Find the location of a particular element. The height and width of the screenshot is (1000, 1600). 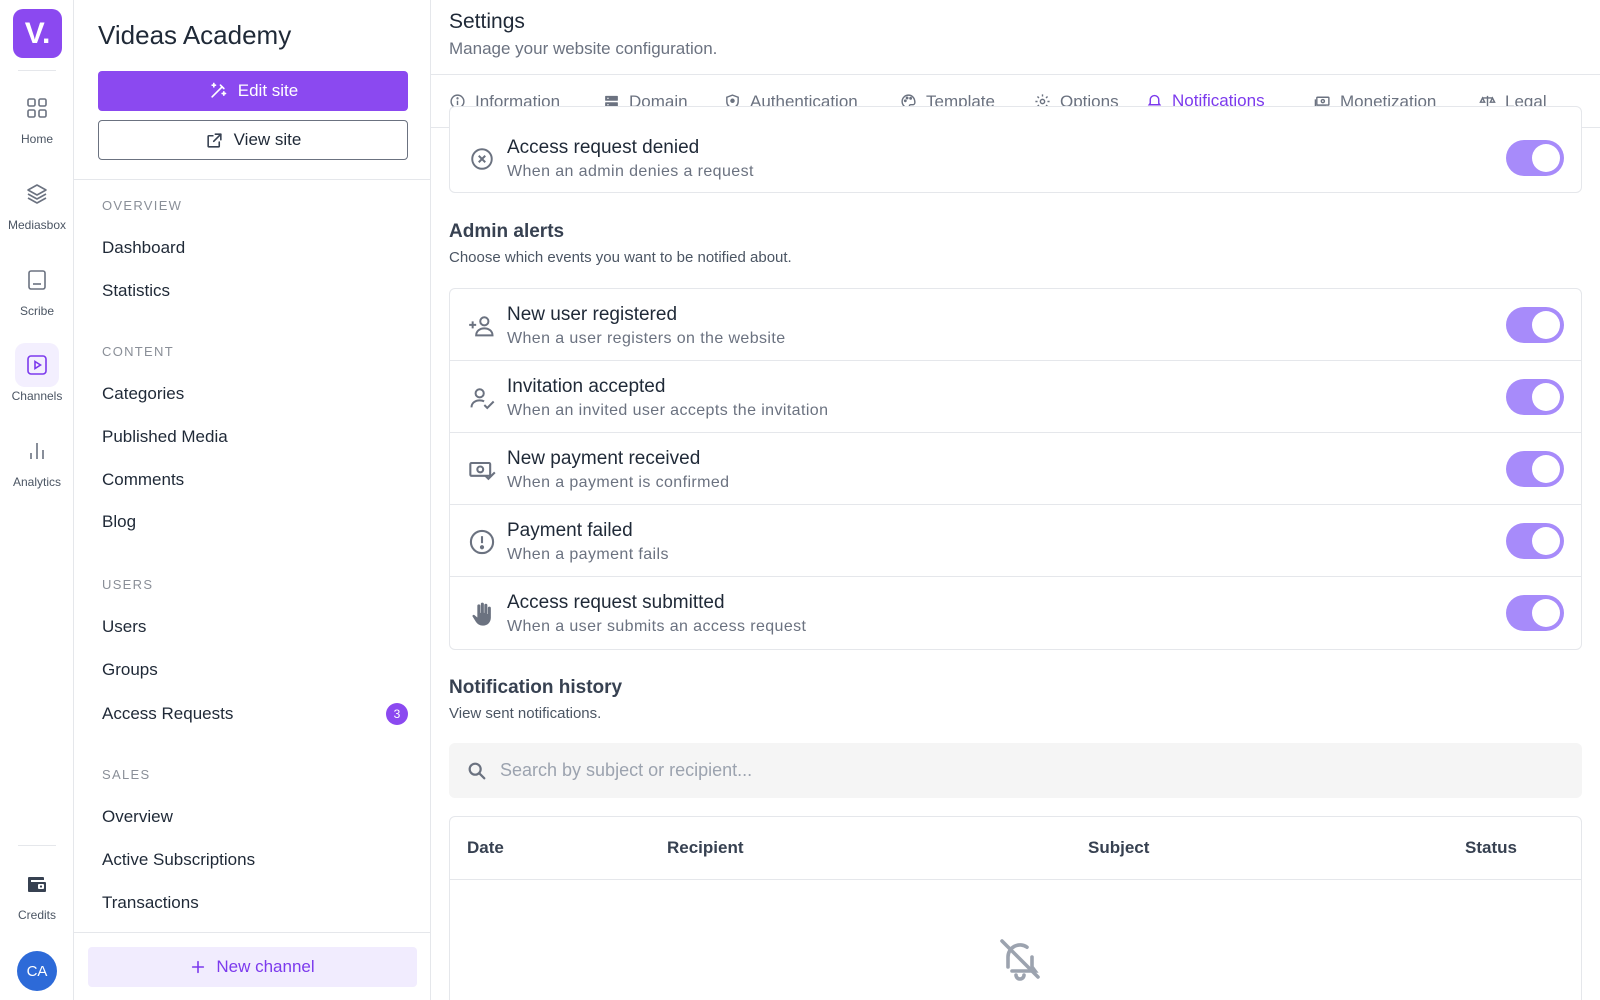

hand-icon is located at coordinates (482, 614).